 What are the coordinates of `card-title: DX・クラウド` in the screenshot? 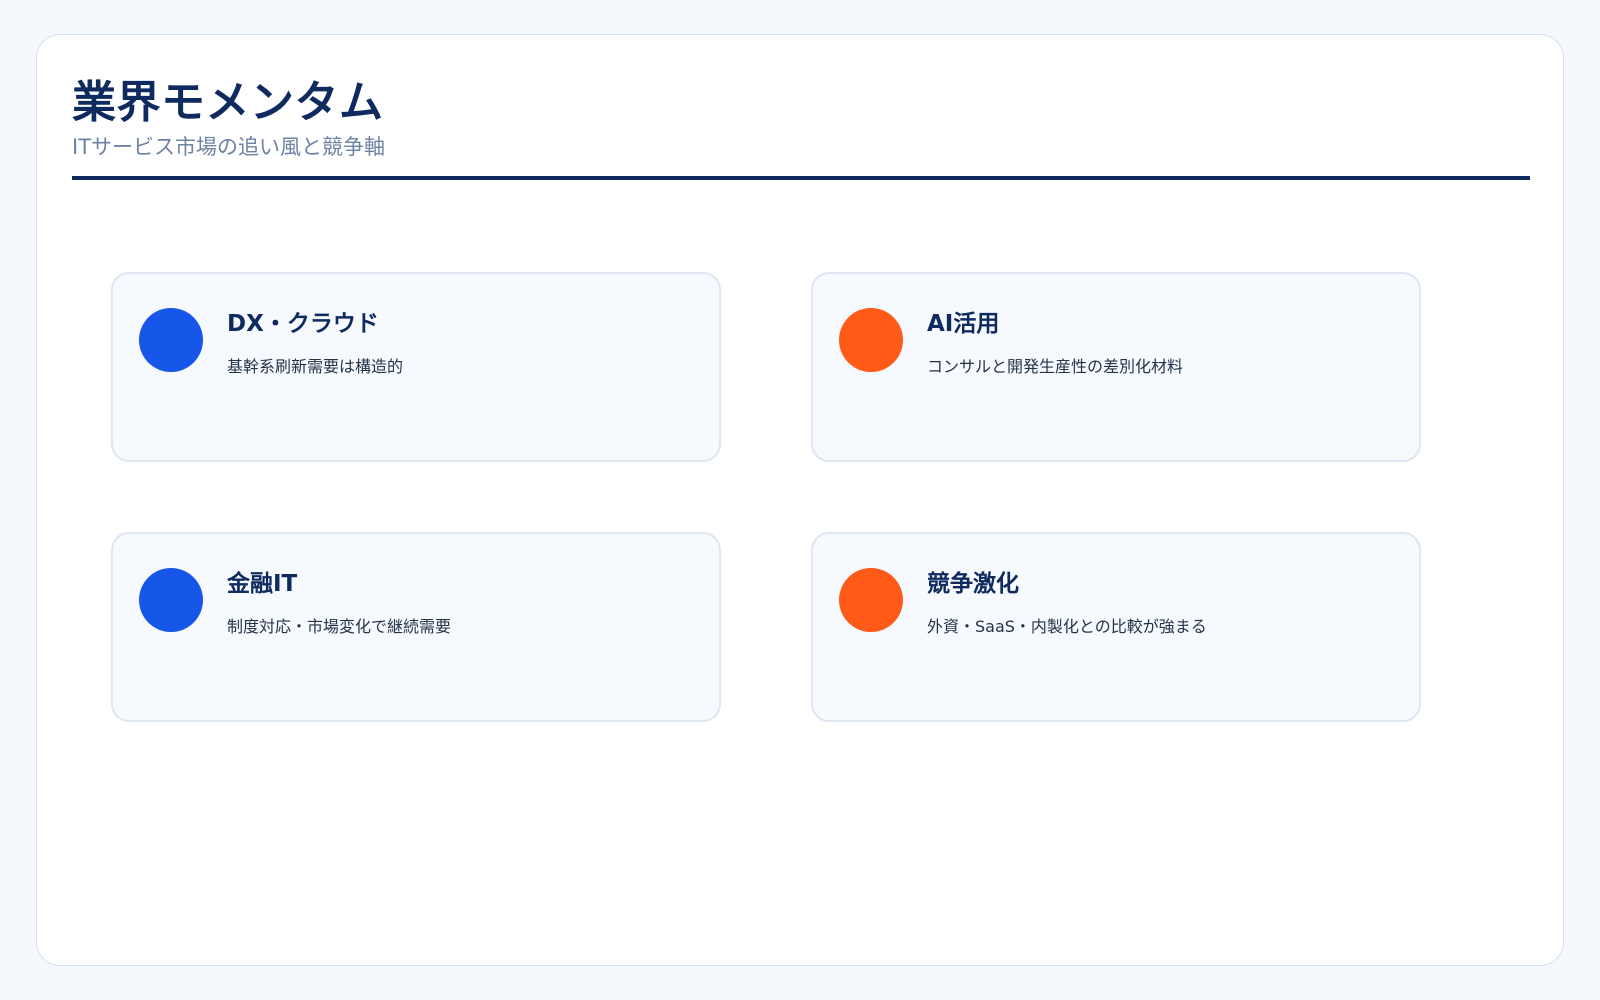 It's located at (303, 324).